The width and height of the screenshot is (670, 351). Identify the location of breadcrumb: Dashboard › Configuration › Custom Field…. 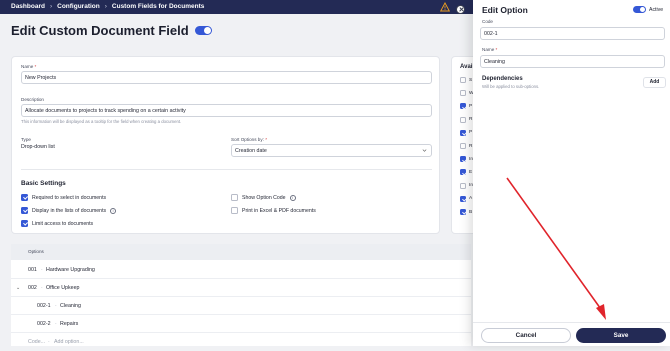
(107, 6).